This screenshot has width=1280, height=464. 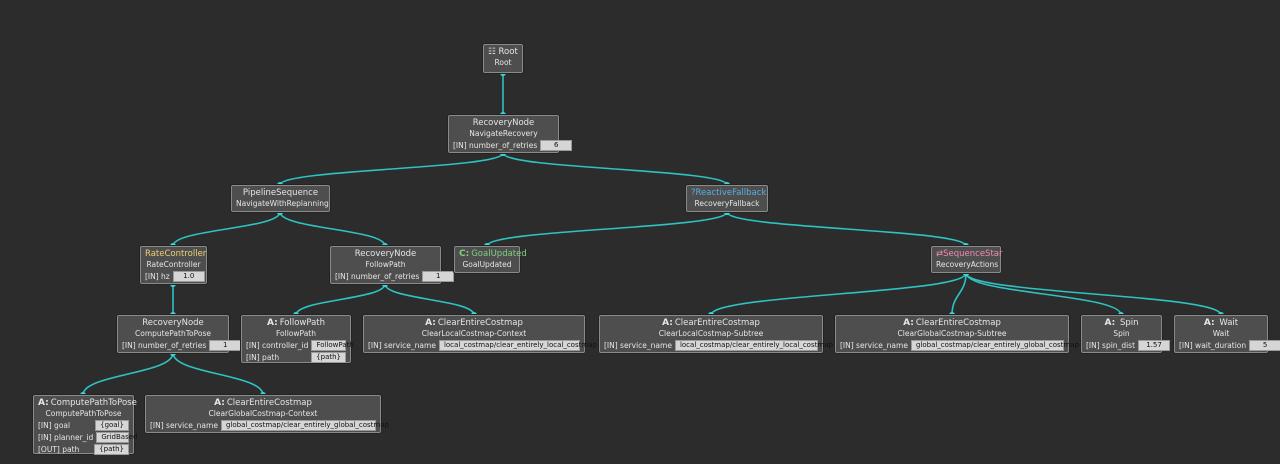 I want to click on port-value: 5, so click(x=1264, y=345).